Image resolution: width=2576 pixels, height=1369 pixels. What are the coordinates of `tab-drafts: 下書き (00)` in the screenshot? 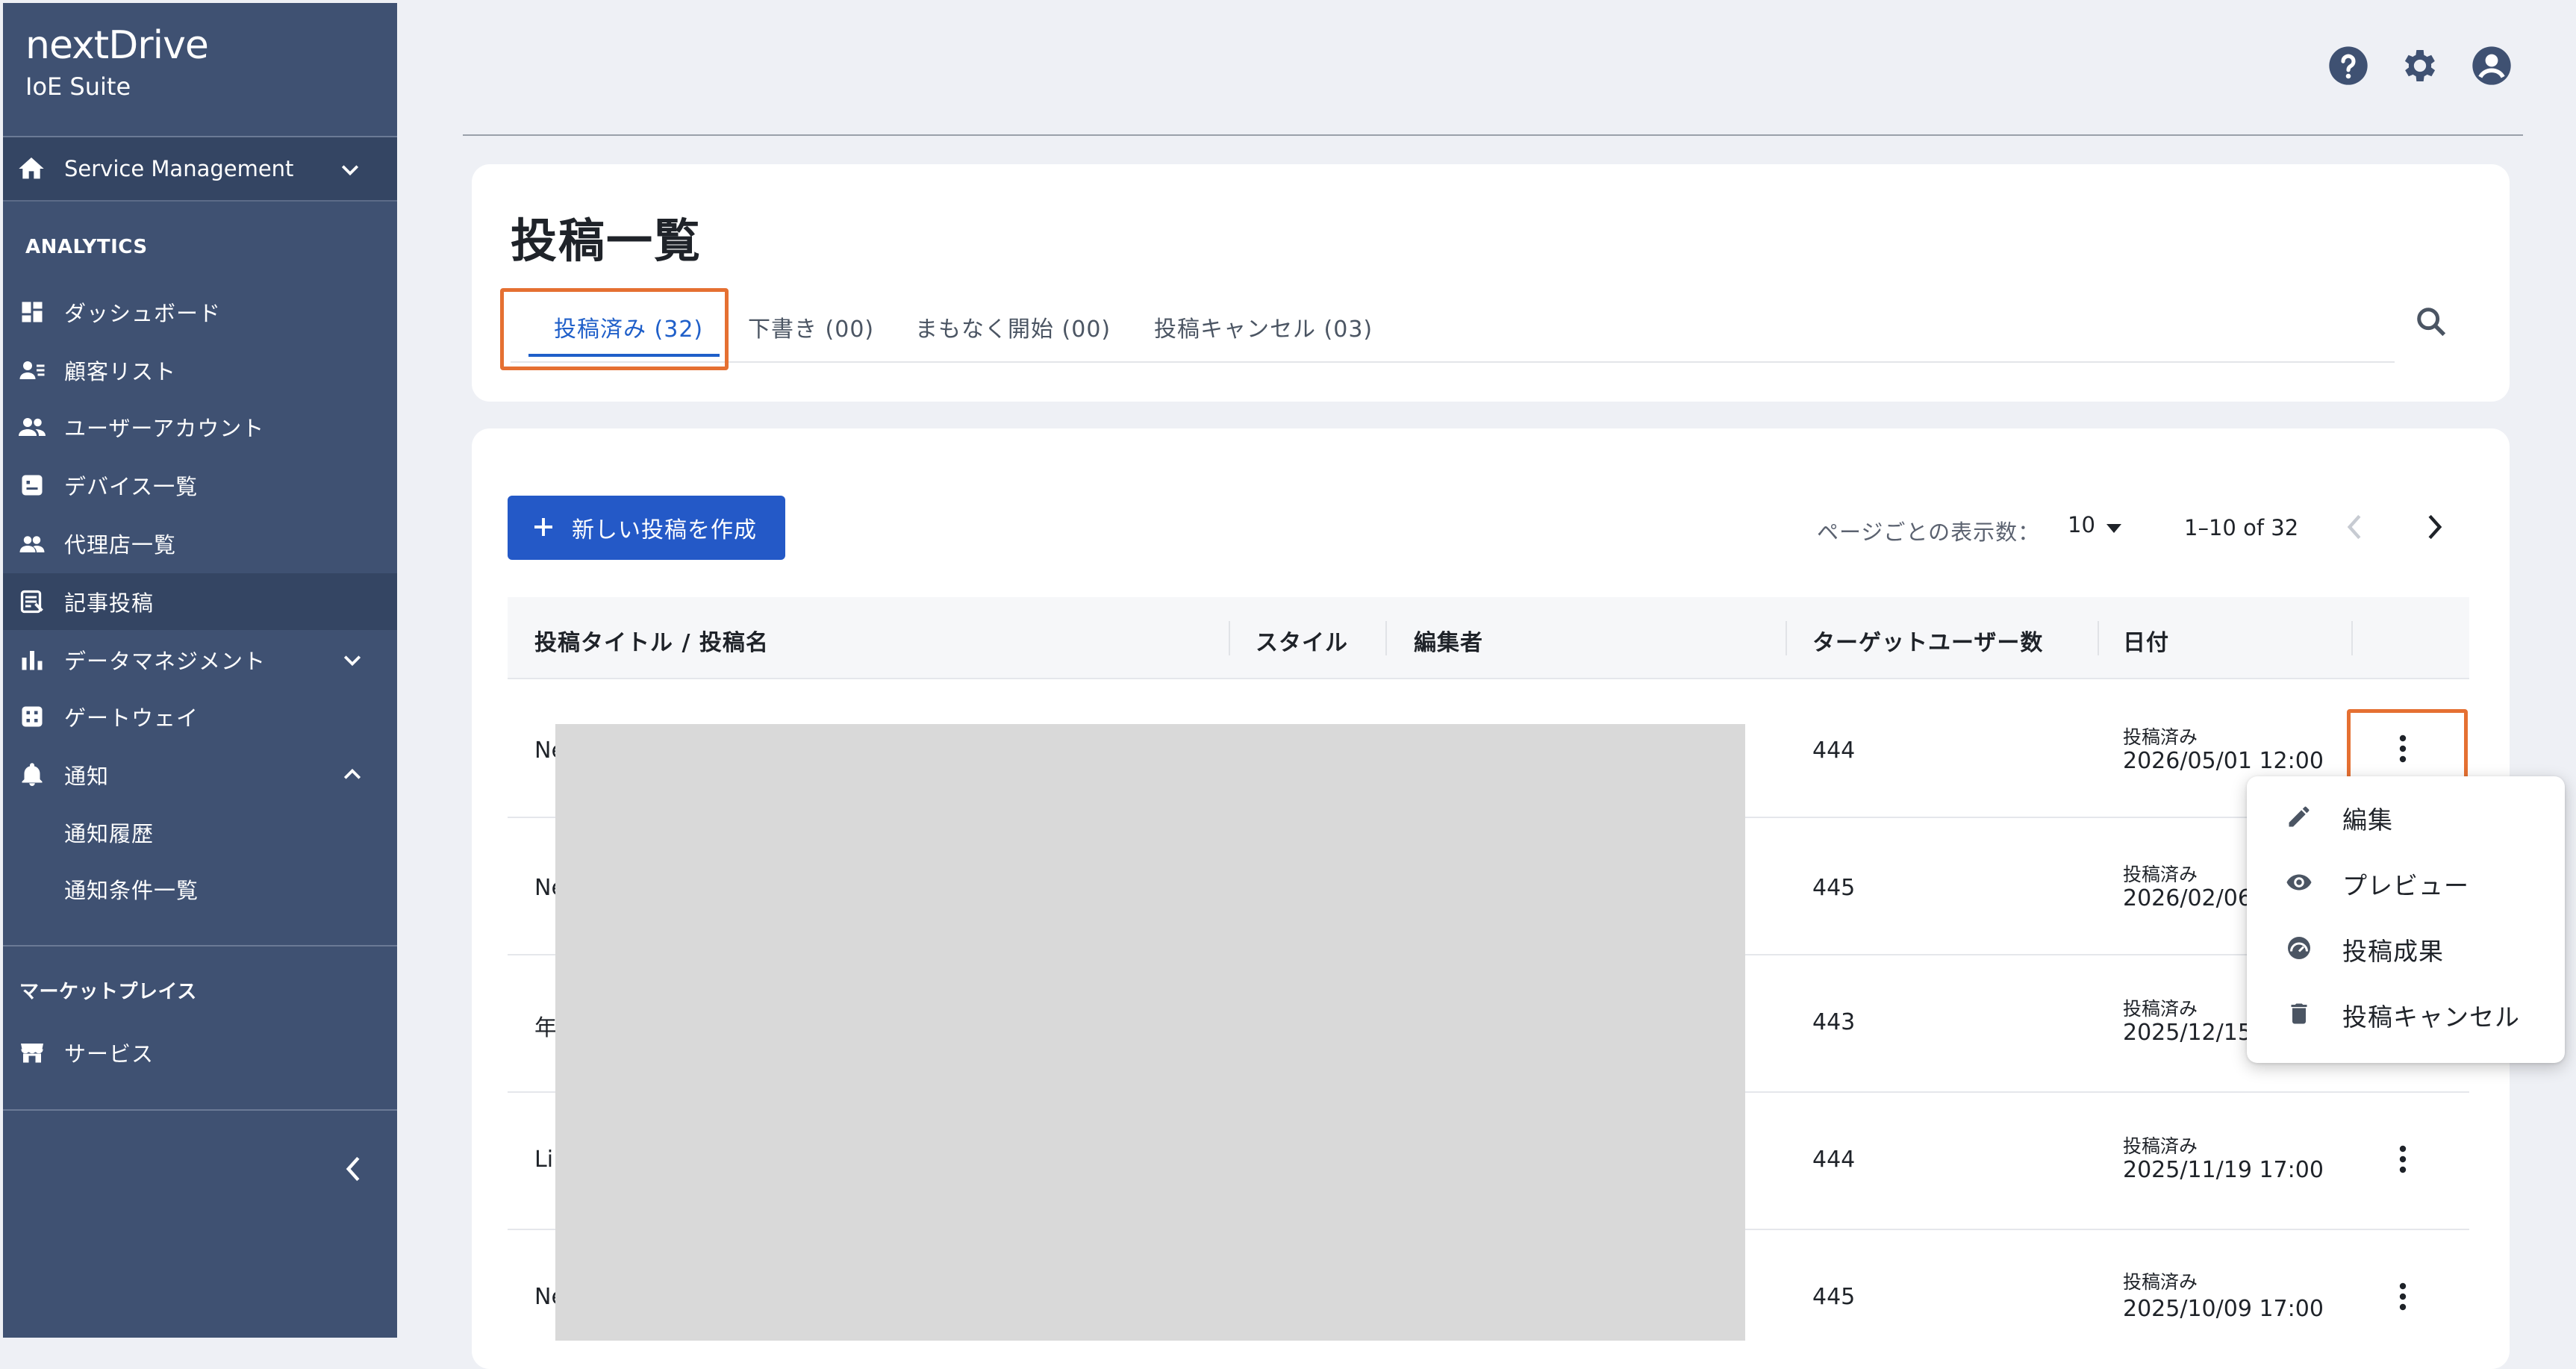 It's located at (811, 327).